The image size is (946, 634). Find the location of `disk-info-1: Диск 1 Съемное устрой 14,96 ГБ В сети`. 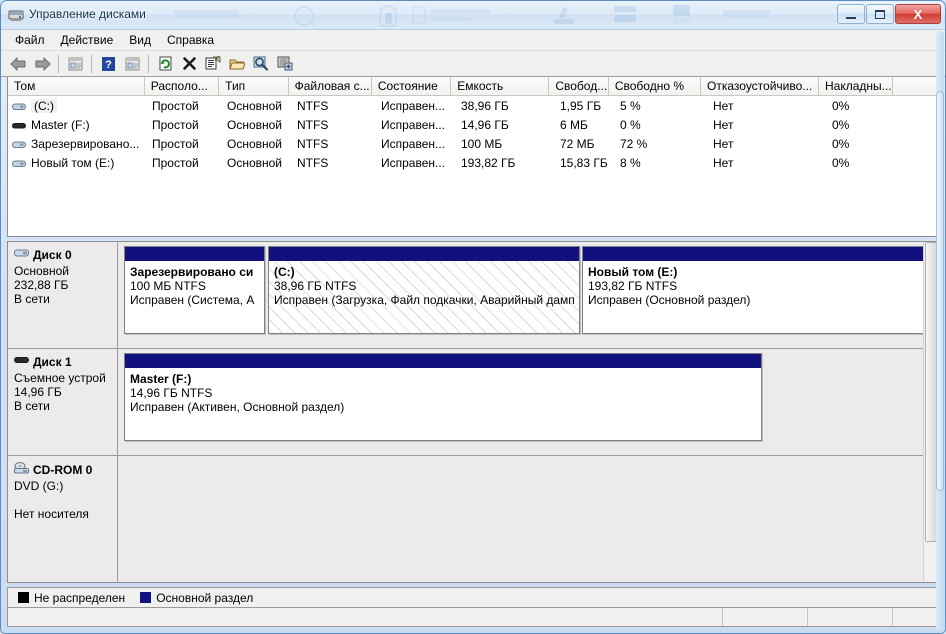

disk-info-1: Диск 1 Съемное устрой 14,96 ГБ В сети is located at coordinates (63, 402).